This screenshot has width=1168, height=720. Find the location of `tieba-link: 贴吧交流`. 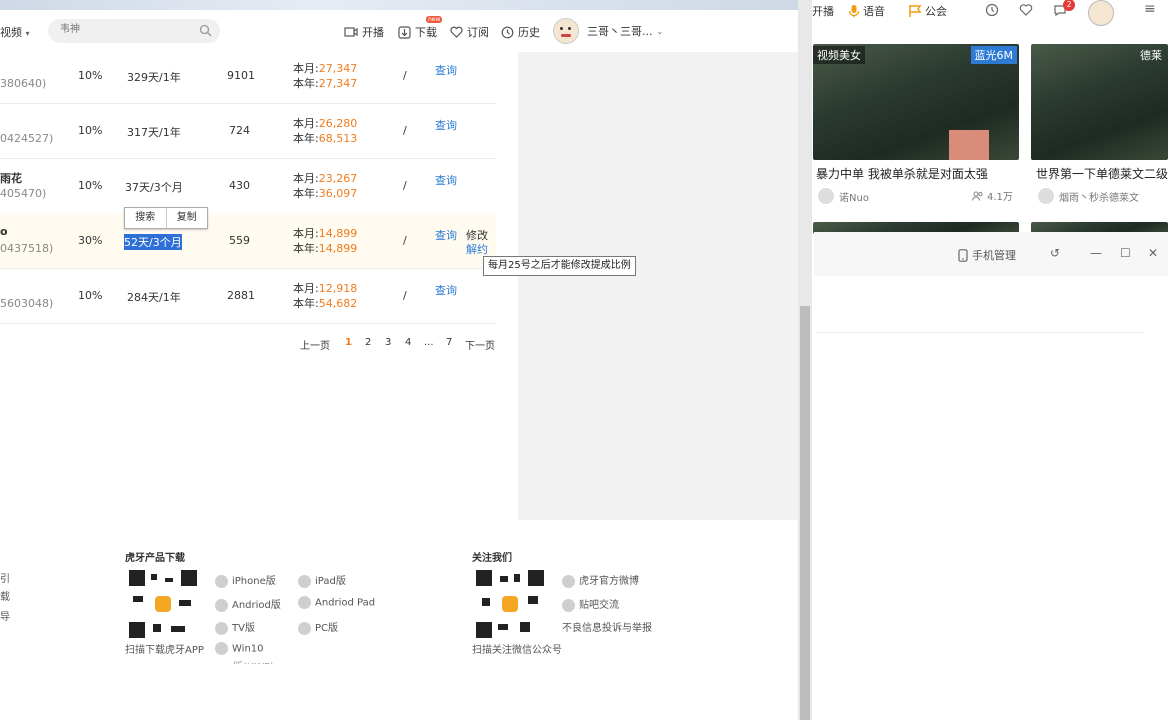

tieba-link: 贴吧交流 is located at coordinates (590, 604).